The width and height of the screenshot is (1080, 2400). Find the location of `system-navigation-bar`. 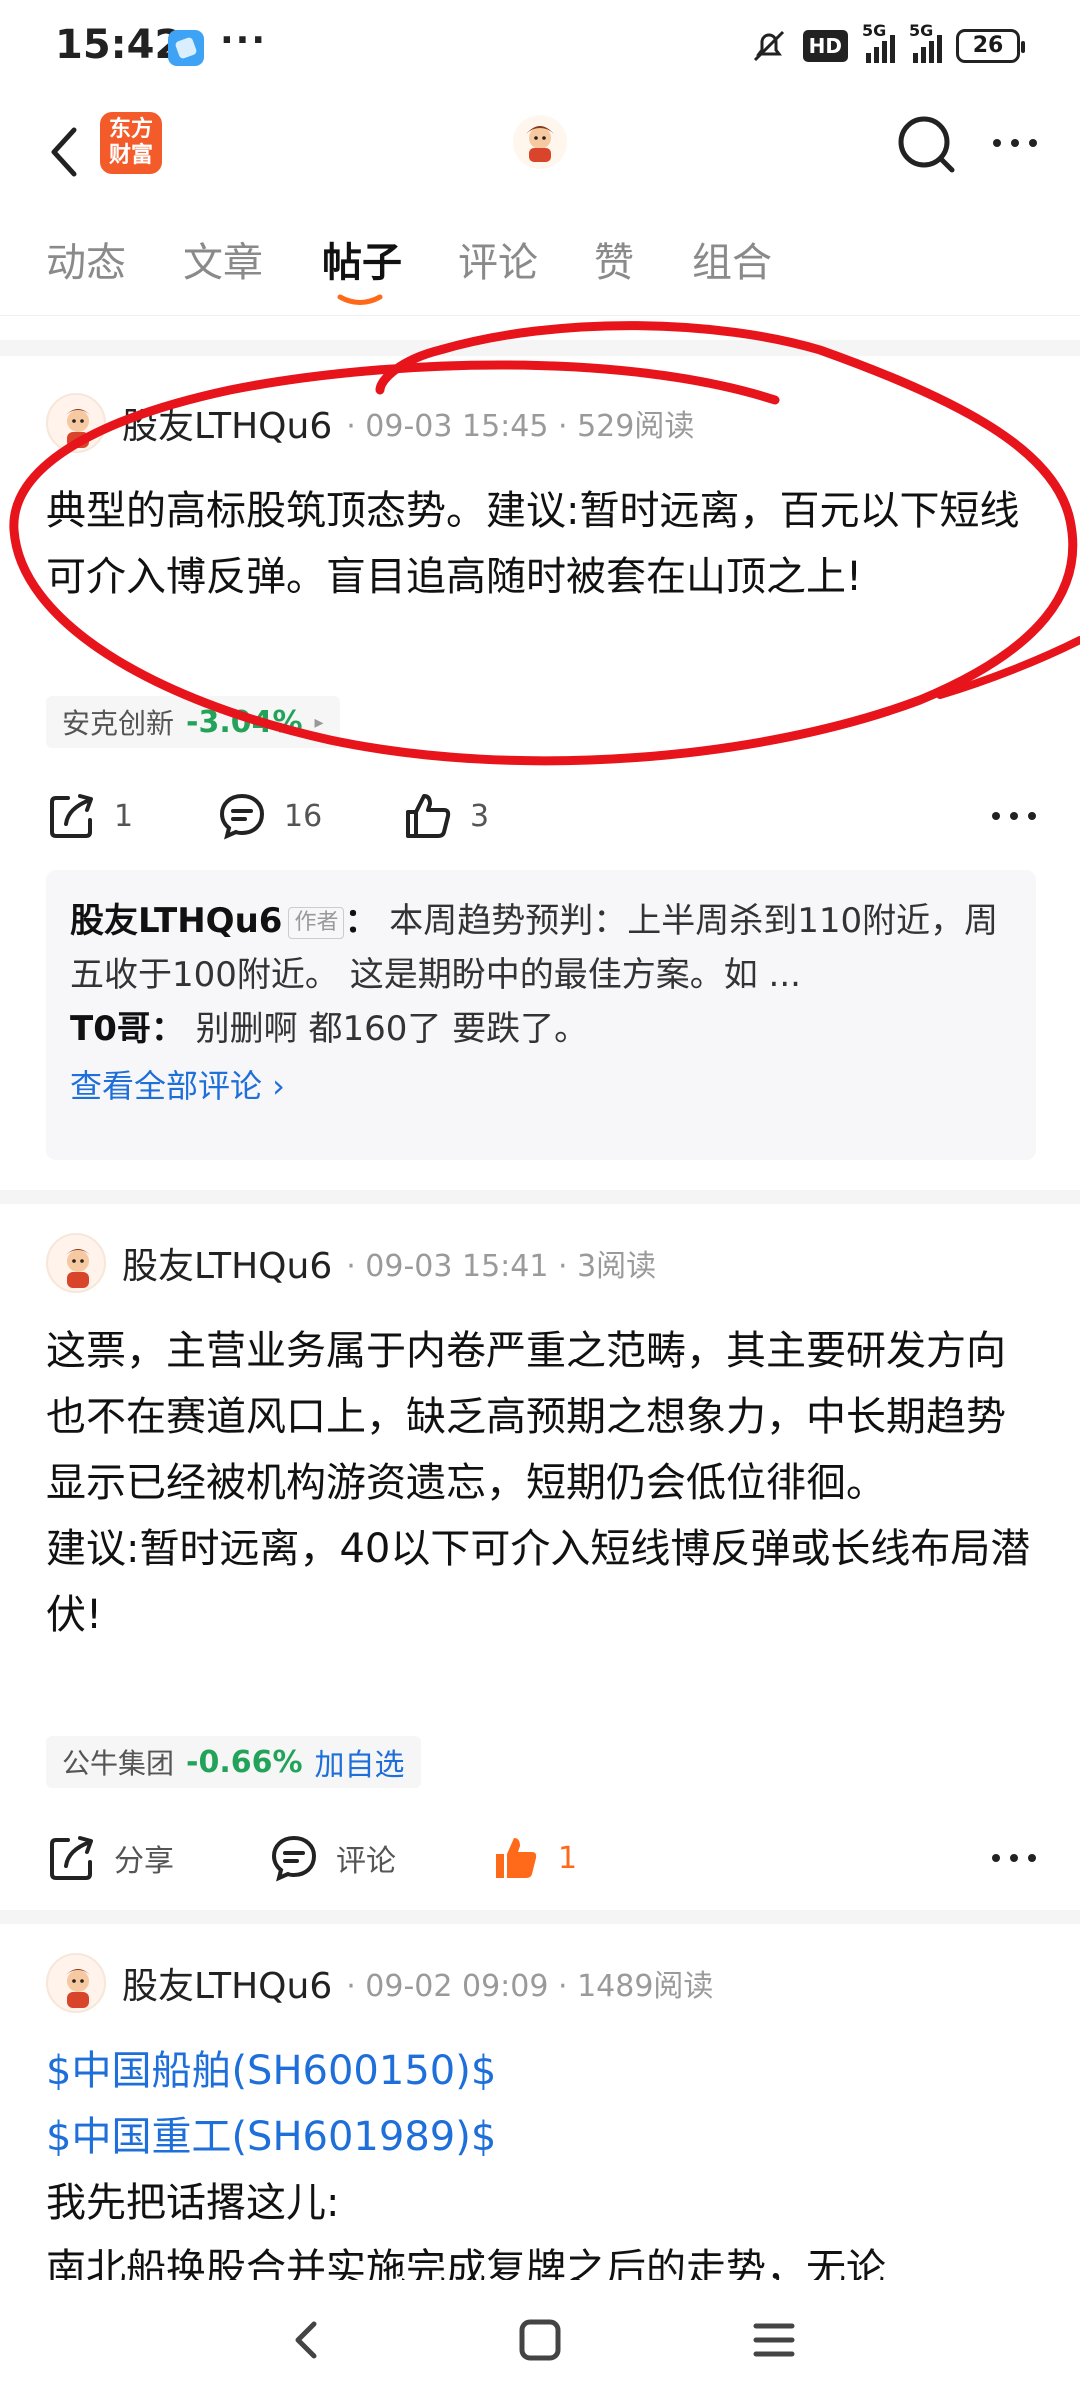

system-navigation-bar is located at coordinates (540, 2340).